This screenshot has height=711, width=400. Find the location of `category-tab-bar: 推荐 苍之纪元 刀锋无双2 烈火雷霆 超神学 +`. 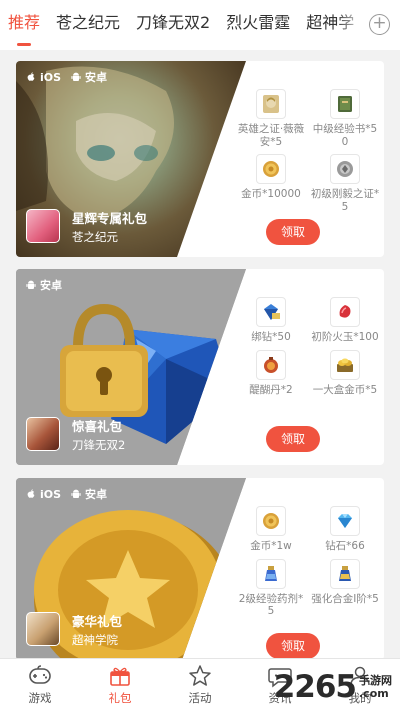

category-tab-bar: 推荐 苍之纪元 刀锋无双2 烈火雷霆 超神学 + is located at coordinates (200, 25).